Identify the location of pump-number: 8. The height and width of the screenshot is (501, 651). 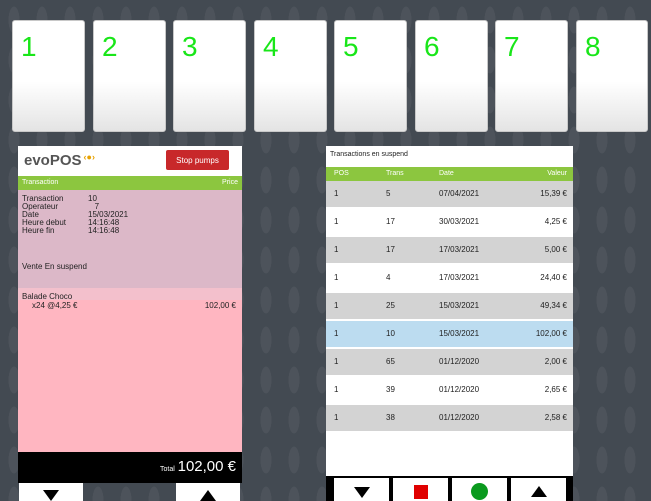
(593, 46).